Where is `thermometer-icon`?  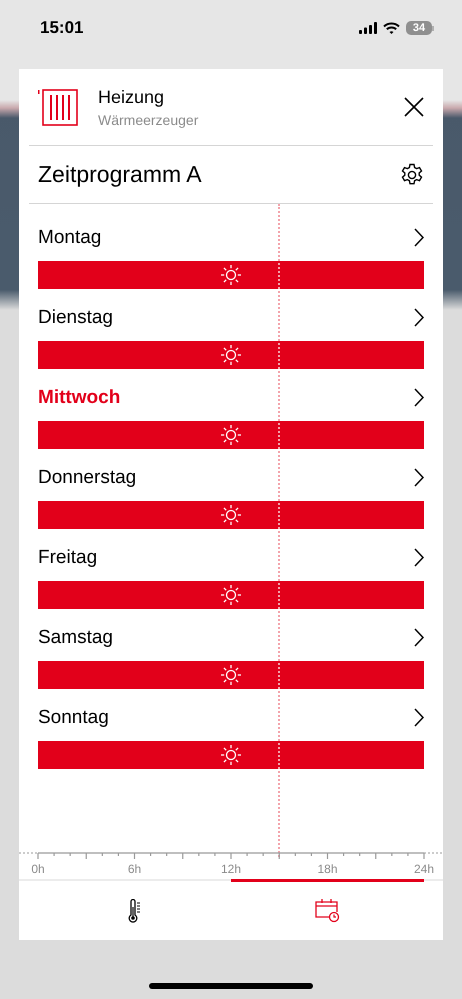 thermometer-icon is located at coordinates (135, 911).